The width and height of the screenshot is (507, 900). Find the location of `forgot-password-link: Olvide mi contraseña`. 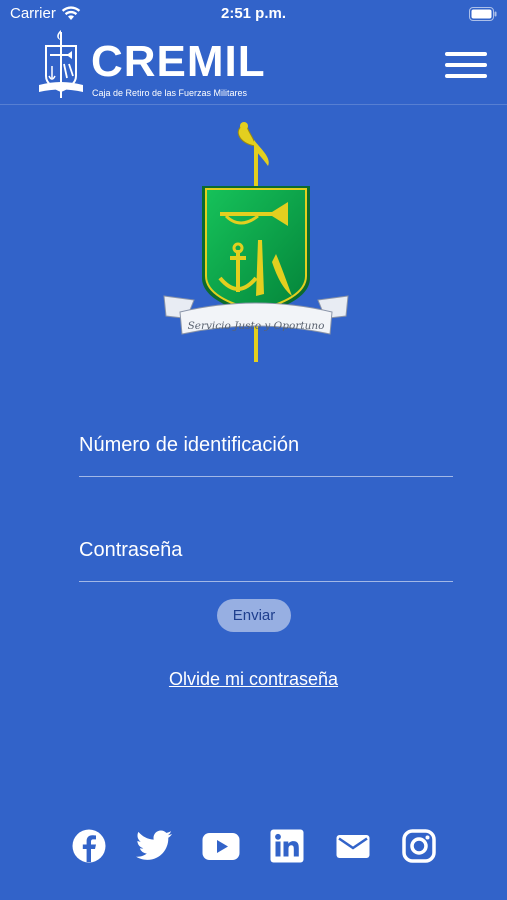

forgot-password-link: Olvide mi contraseña is located at coordinates (253, 679).